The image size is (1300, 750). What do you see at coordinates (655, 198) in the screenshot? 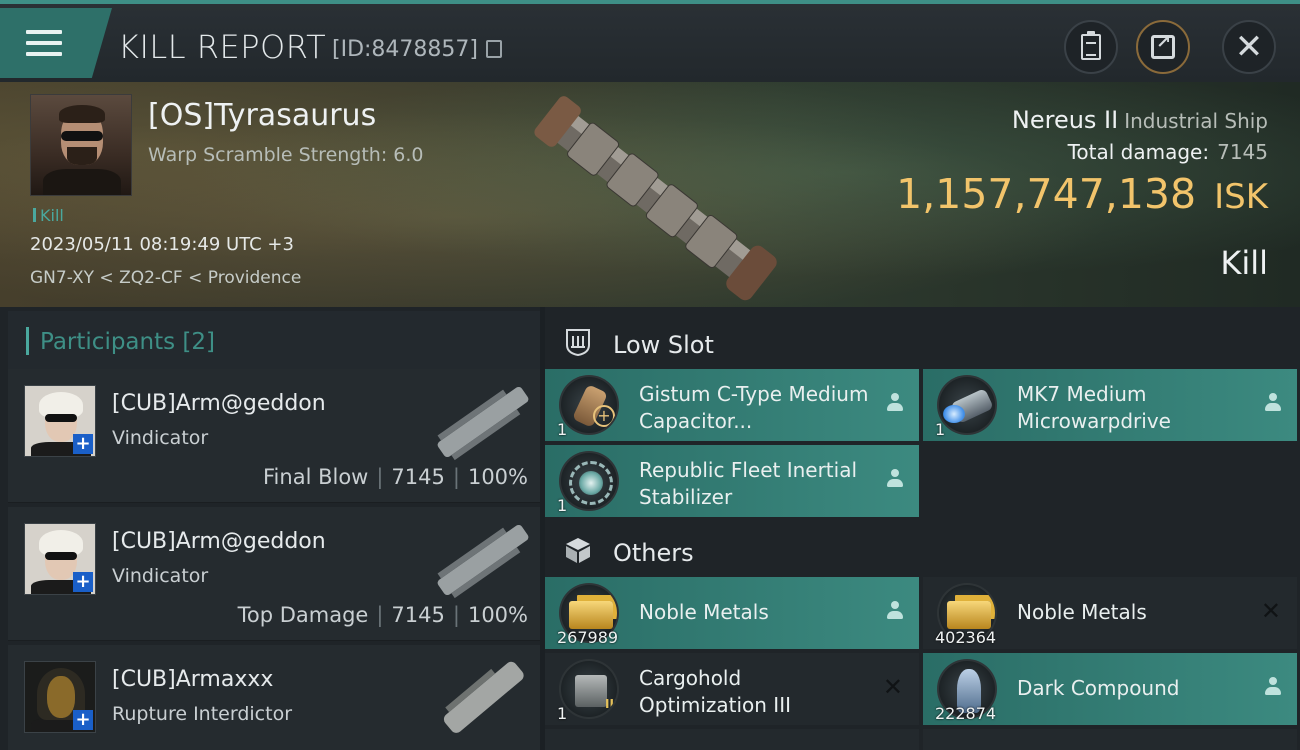
I see `victim-ship-image` at bounding box center [655, 198].